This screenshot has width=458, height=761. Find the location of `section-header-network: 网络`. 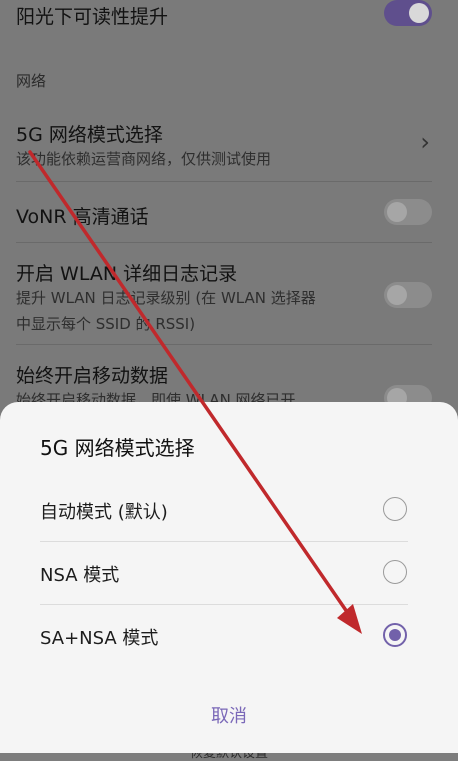

section-header-network: 网络 is located at coordinates (31, 81).